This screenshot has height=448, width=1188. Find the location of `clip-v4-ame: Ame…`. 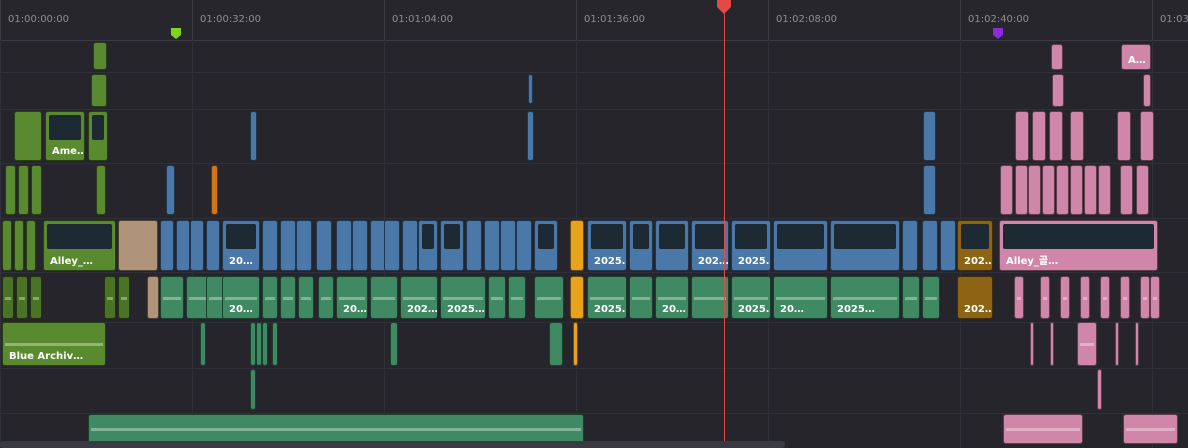

clip-v4-ame: Ame… is located at coordinates (65, 136).